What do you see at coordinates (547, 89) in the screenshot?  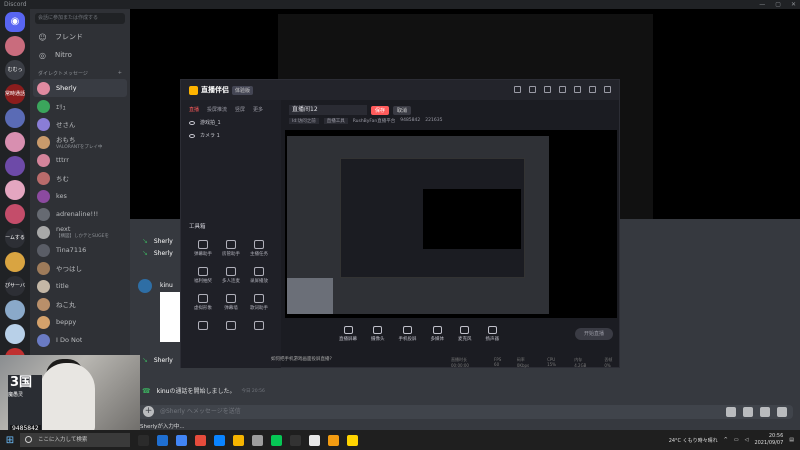 I see `shirt-icon` at bounding box center [547, 89].